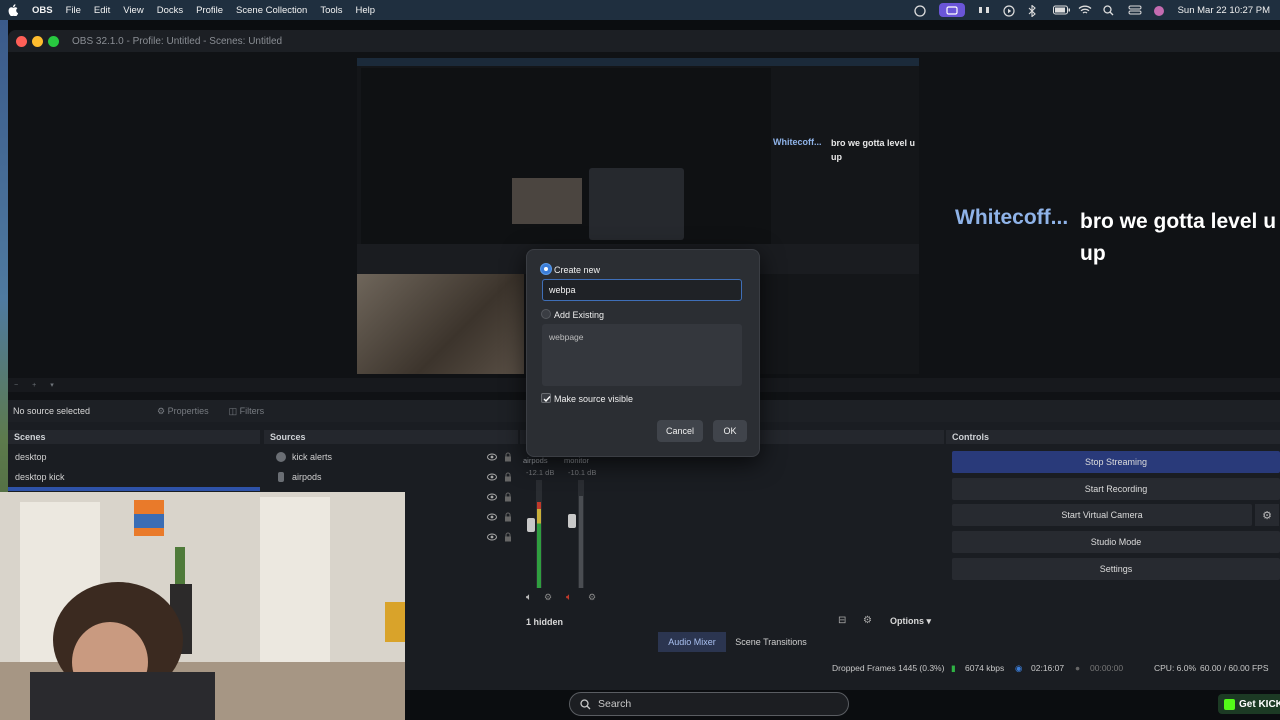 This screenshot has width=1280, height=720. I want to click on button-label: Stop Streaming, so click(1116, 462).